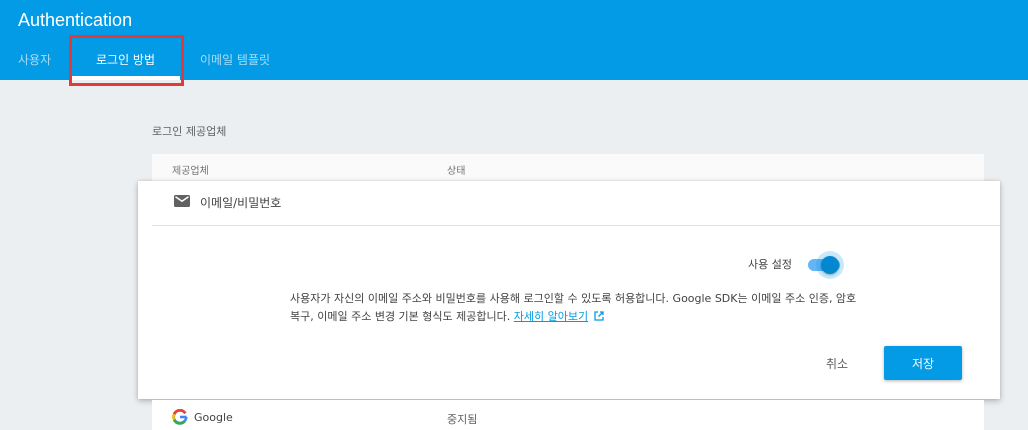 The width and height of the screenshot is (1028, 430). What do you see at coordinates (213, 417) in the screenshot?
I see `google-provider-name: Google` at bounding box center [213, 417].